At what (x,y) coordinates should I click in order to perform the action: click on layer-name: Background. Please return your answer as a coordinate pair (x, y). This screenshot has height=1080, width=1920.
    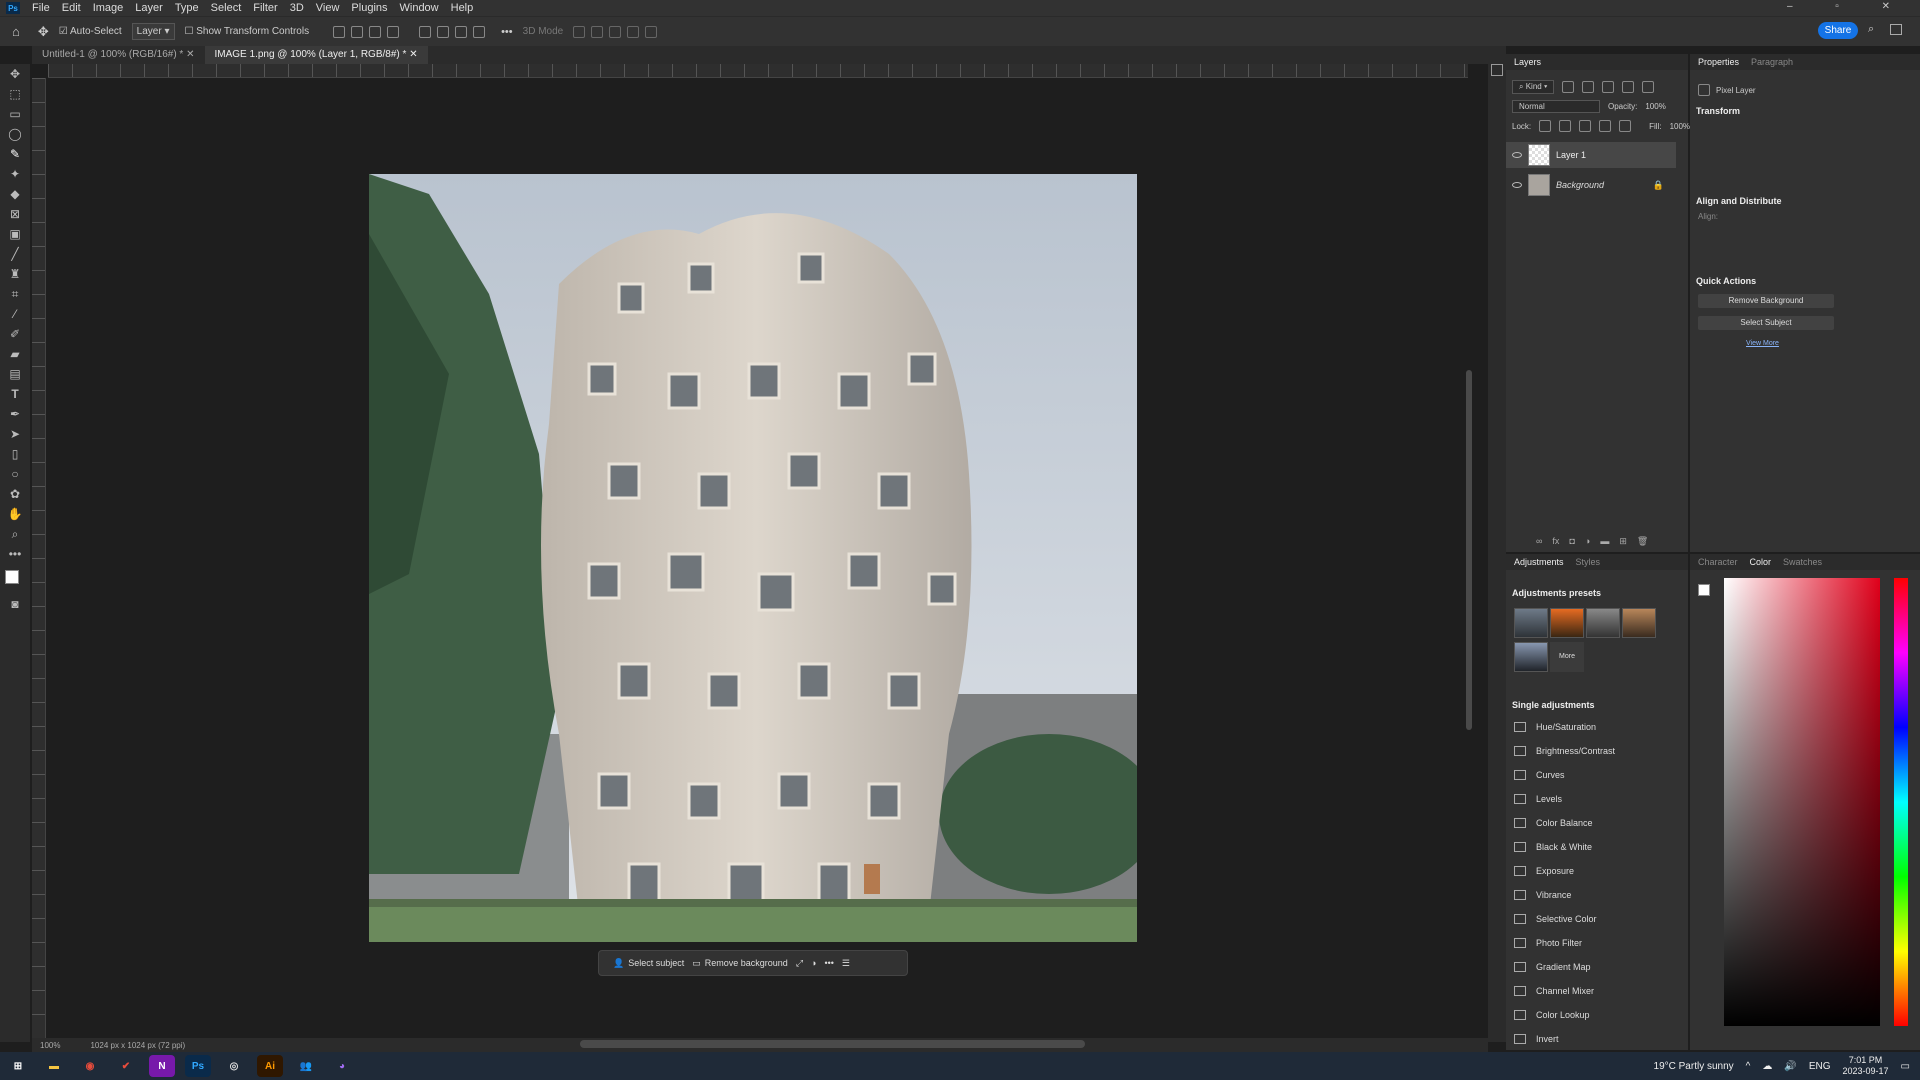
    Looking at the image, I should click on (1580, 185).